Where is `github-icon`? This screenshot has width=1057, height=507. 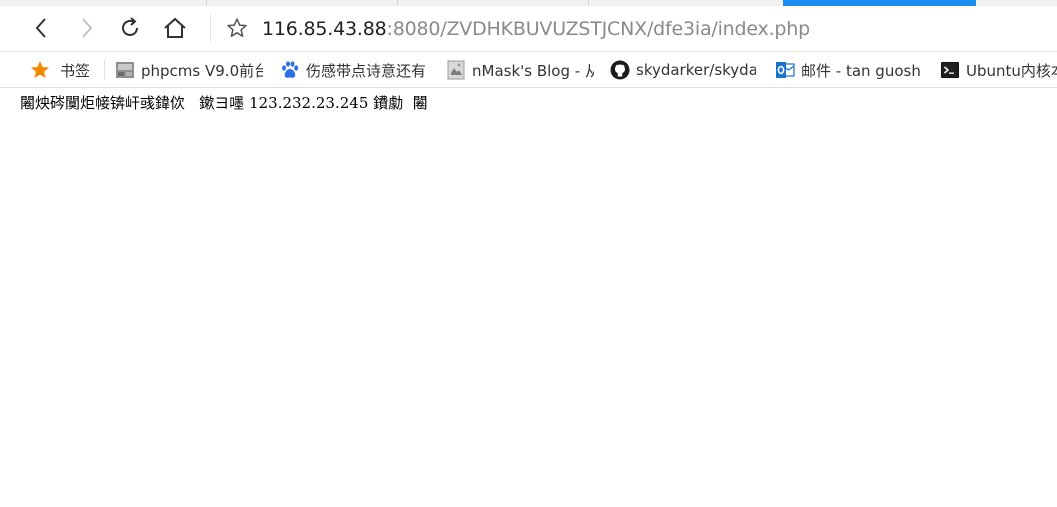
github-icon is located at coordinates (620, 70).